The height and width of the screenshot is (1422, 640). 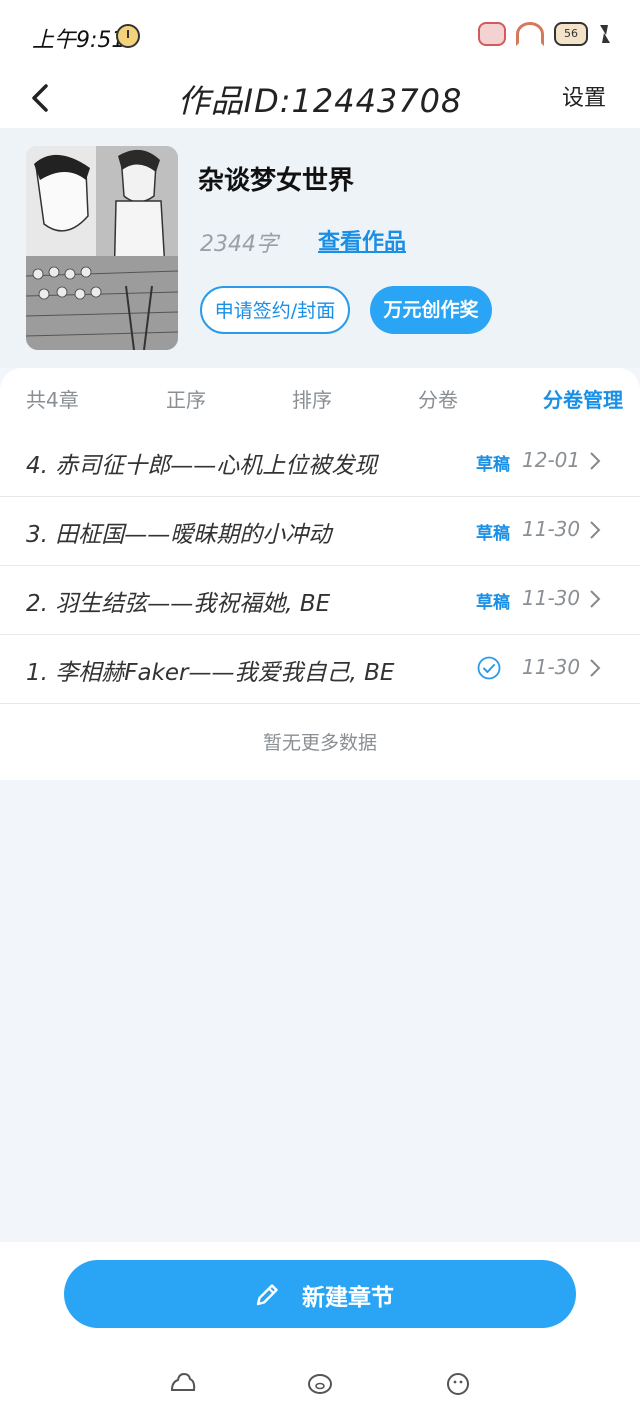 What do you see at coordinates (79, 40) in the screenshot?
I see `status-time: 上午9:51` at bounding box center [79, 40].